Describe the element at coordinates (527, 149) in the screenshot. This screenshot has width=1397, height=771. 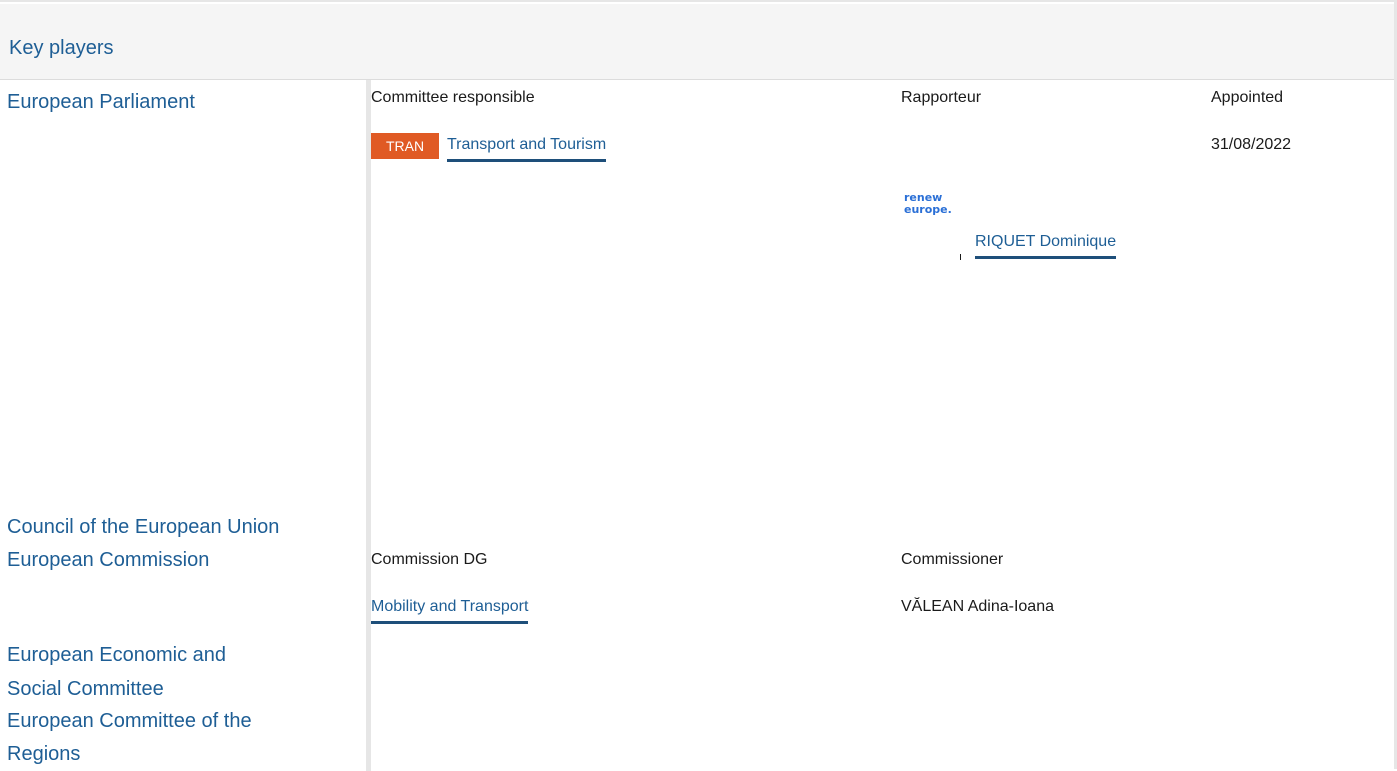
I see `committee-link: Transport and Tourism` at that location.